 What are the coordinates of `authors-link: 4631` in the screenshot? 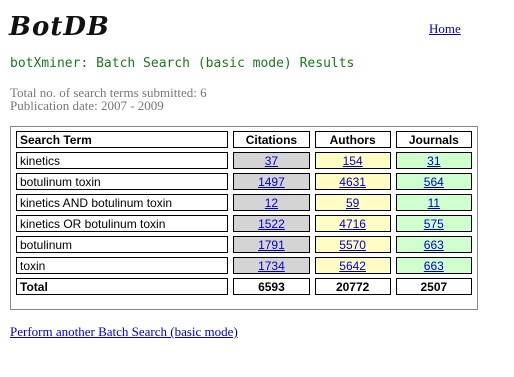 It's located at (352, 182).